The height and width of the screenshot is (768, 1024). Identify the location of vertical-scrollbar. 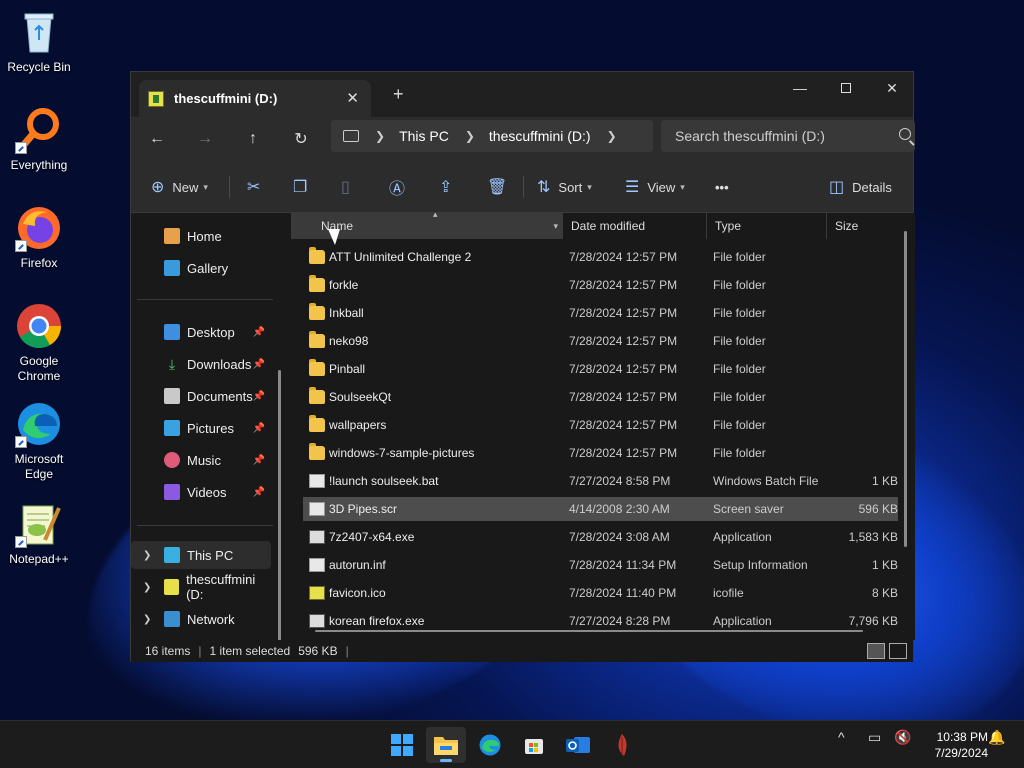
(905, 389).